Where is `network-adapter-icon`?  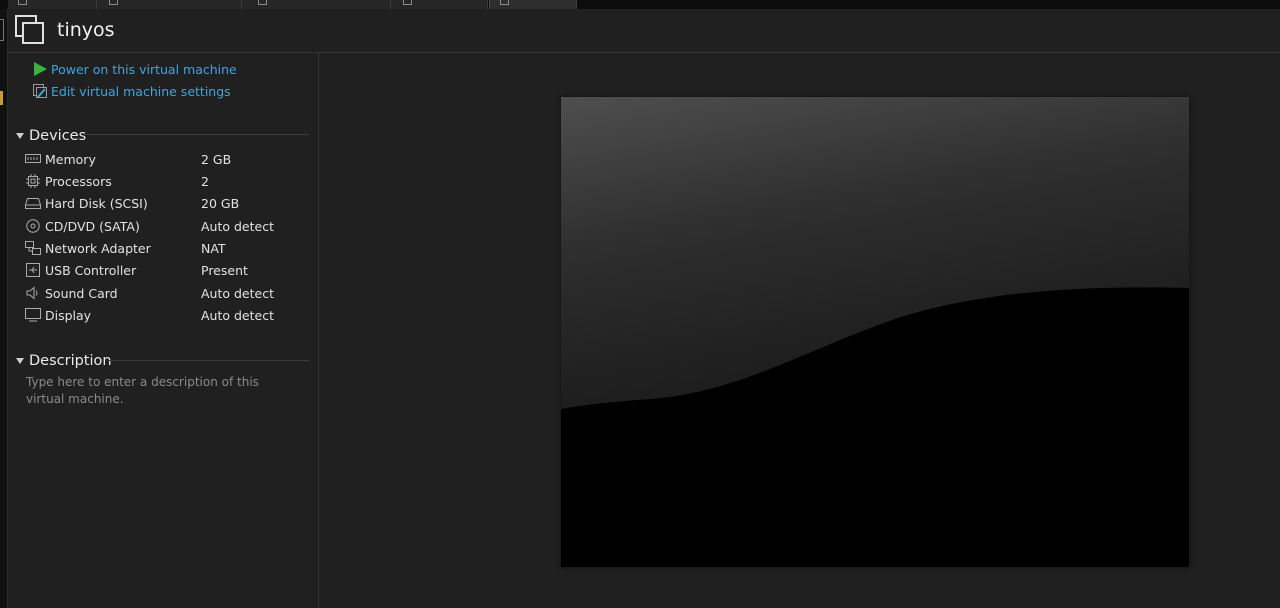
network-adapter-icon is located at coordinates (33, 248).